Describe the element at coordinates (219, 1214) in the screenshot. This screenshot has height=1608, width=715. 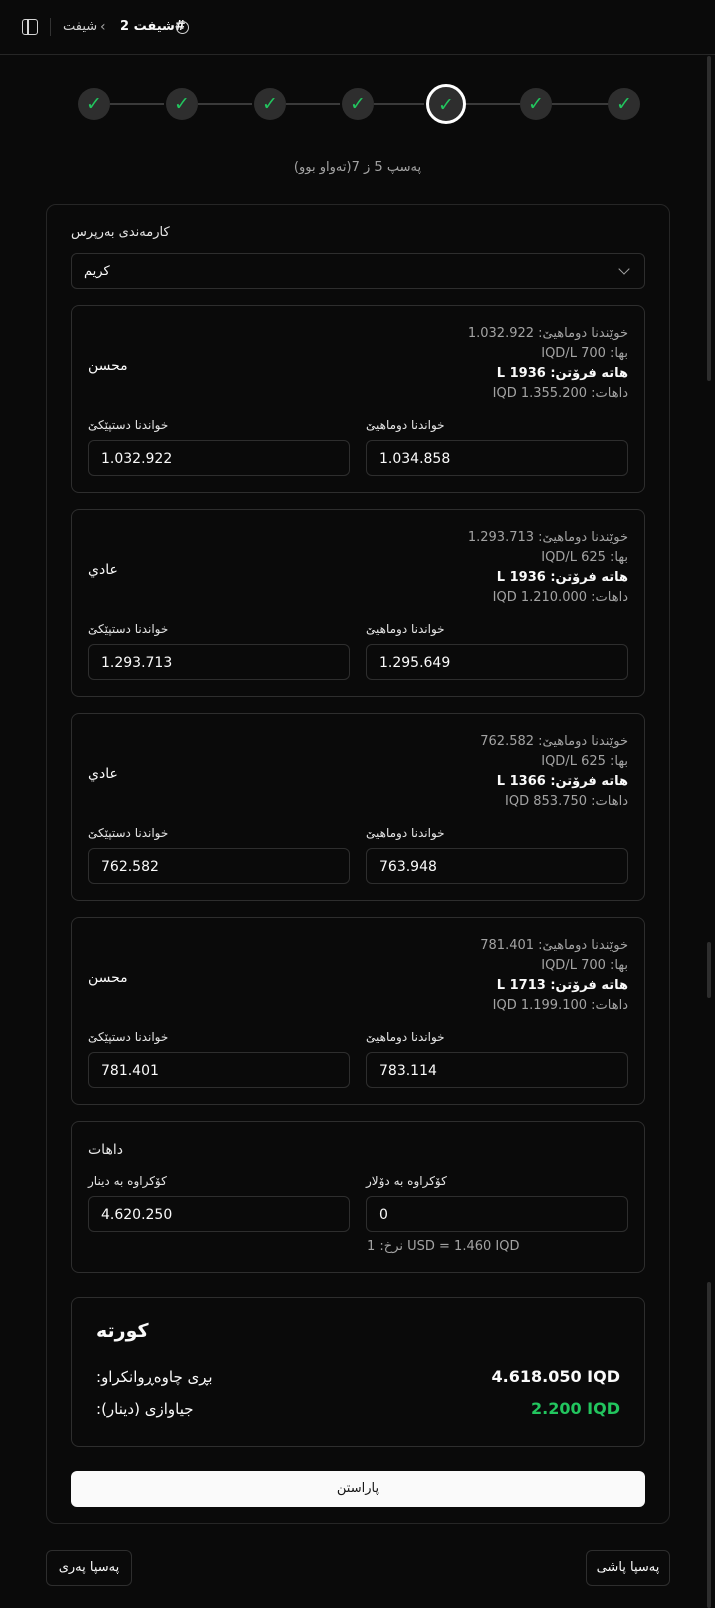
I see `total-dinar-input: 4.620.250` at that location.